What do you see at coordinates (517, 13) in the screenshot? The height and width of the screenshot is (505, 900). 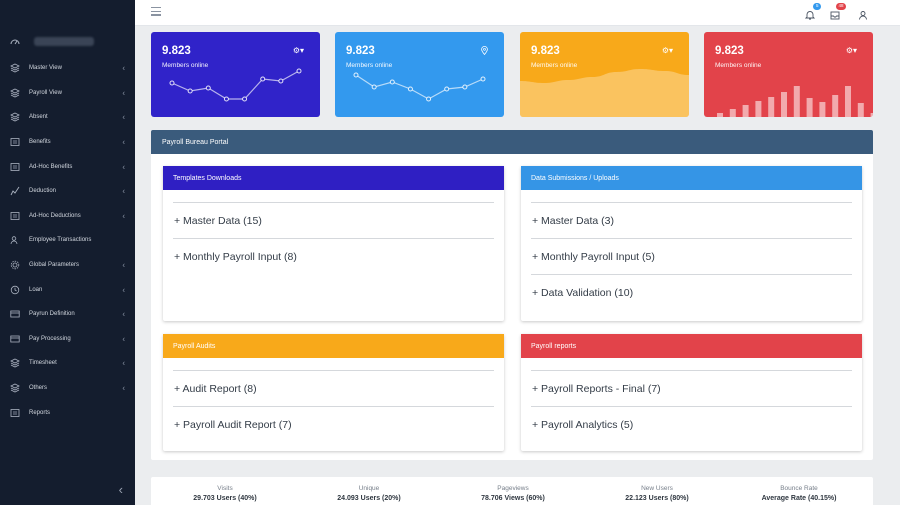 I see `top-header: 5 48` at bounding box center [517, 13].